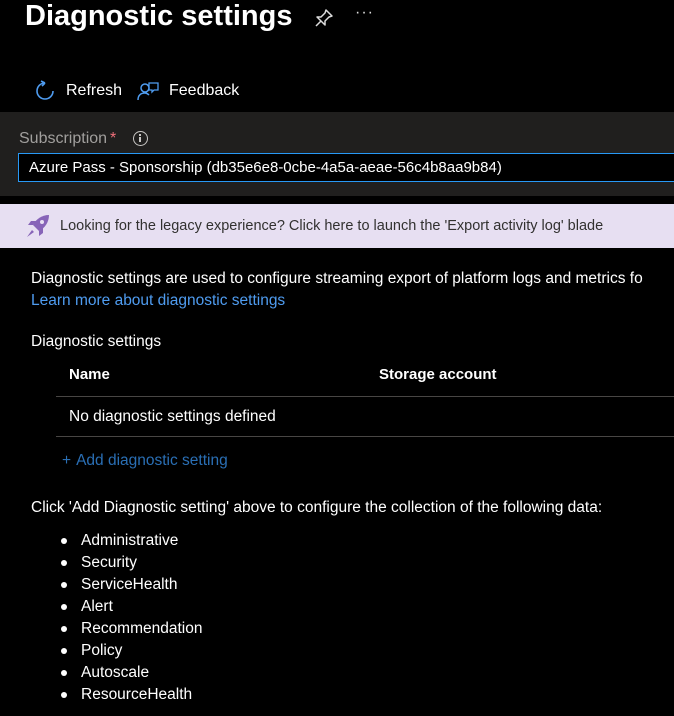 Image resolution: width=674 pixels, height=716 pixels. Describe the element at coordinates (116, 673) in the screenshot. I see `list-item: Autoscale` at that location.